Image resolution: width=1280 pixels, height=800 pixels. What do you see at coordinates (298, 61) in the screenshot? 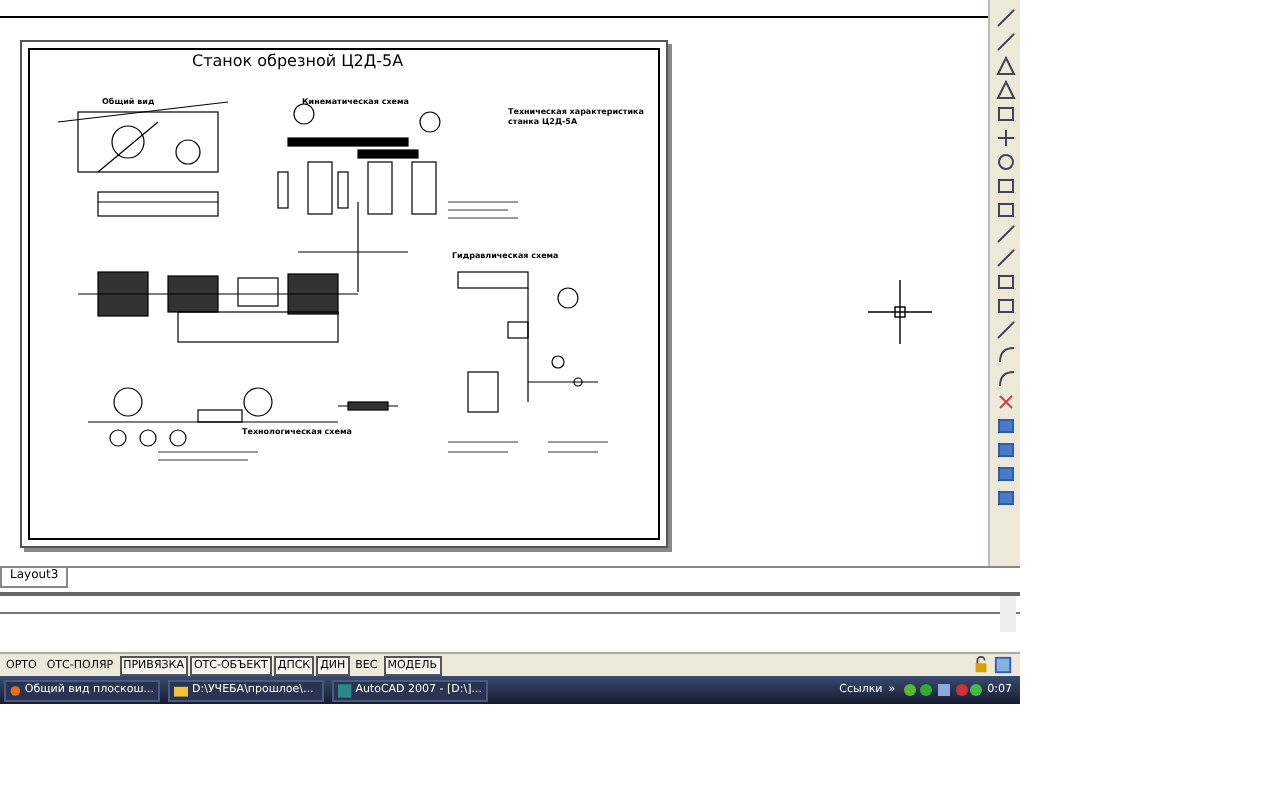
I see `drawing-title: Станок обрезной Ц2Д-5А` at bounding box center [298, 61].